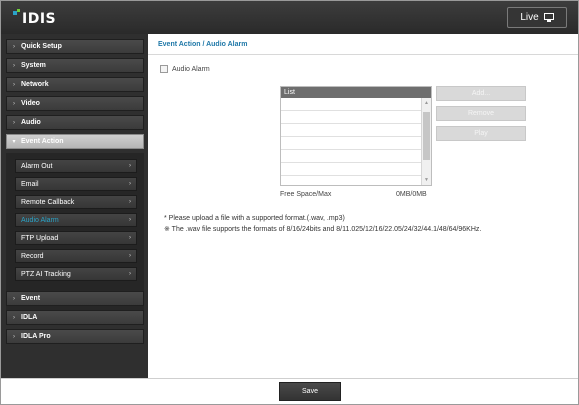 The height and width of the screenshot is (405, 579). What do you see at coordinates (481, 133) in the screenshot?
I see `play-button: Play` at bounding box center [481, 133].